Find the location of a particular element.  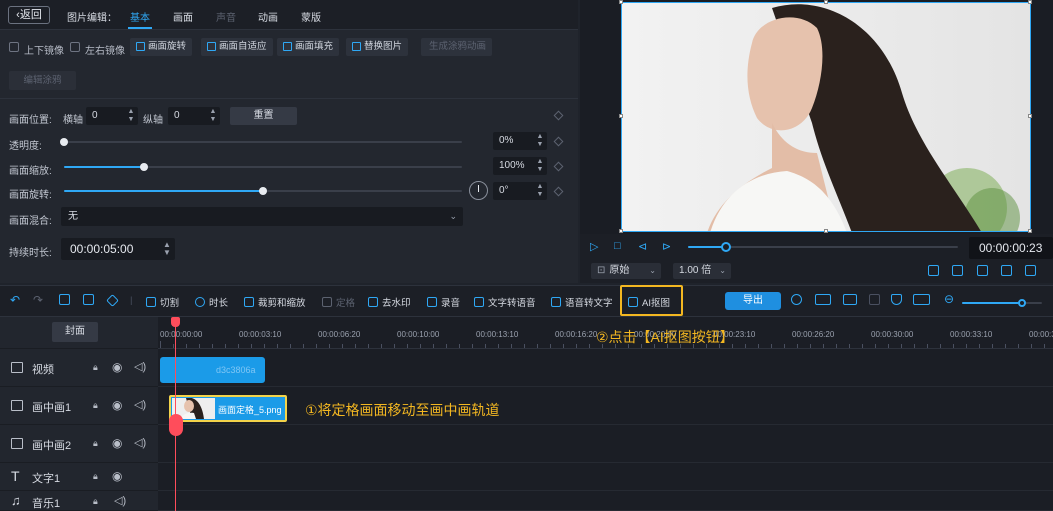

rotate-input: 0° ▲ ▼ is located at coordinates (520, 191).